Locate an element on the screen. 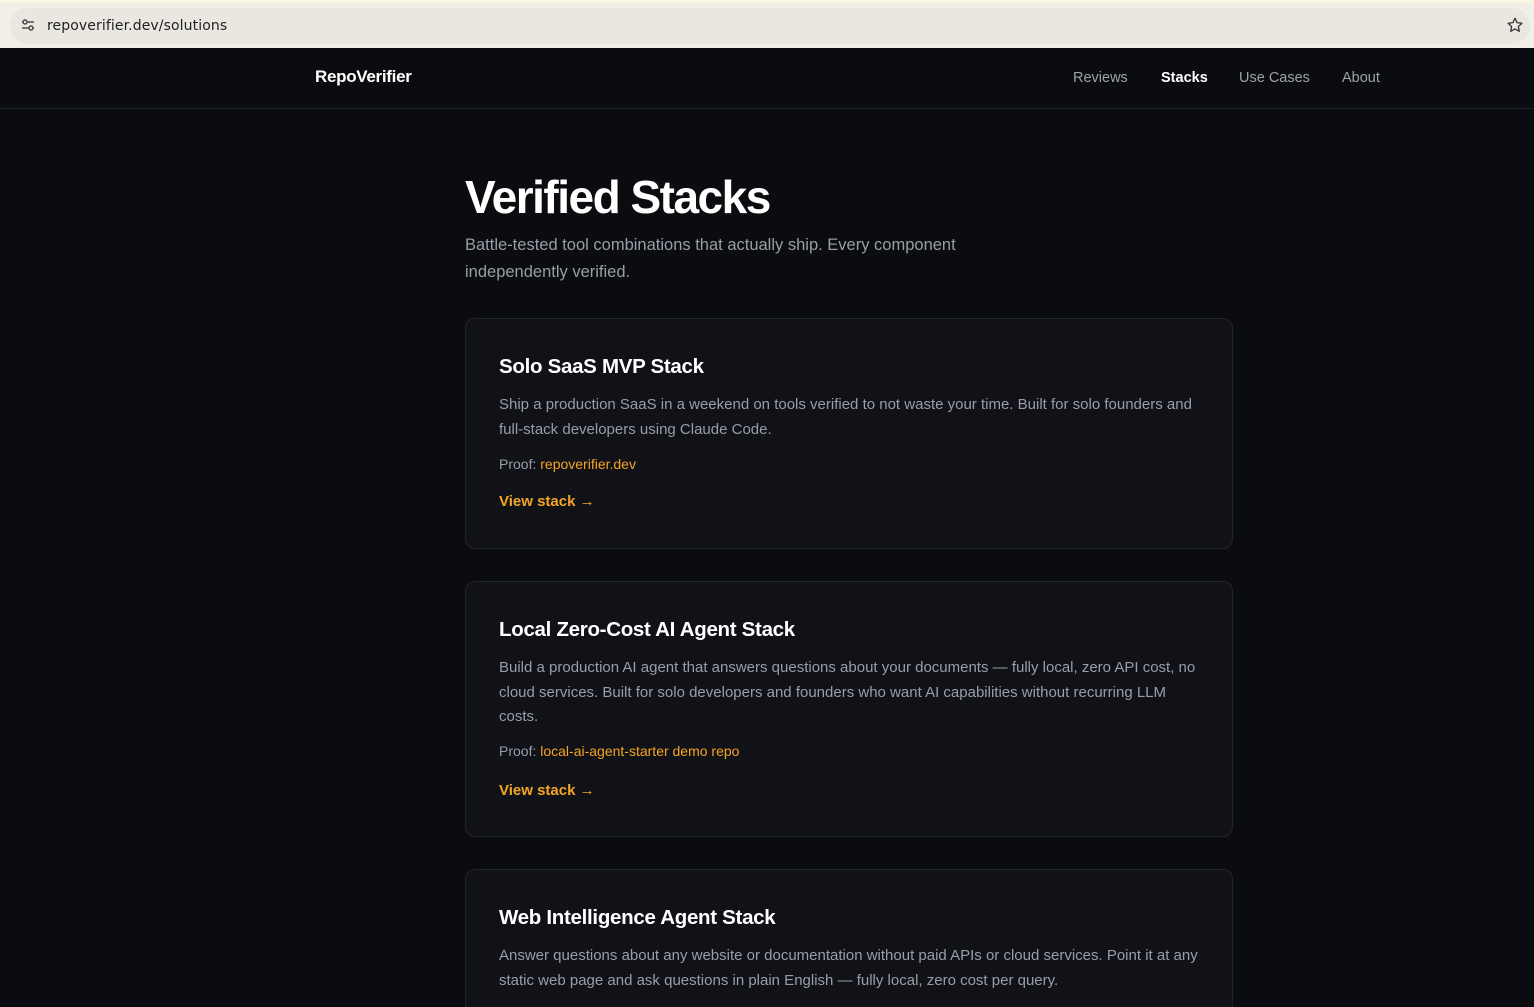  browser-chrome: repoverifier.dev/solutions is located at coordinates (767, 24).